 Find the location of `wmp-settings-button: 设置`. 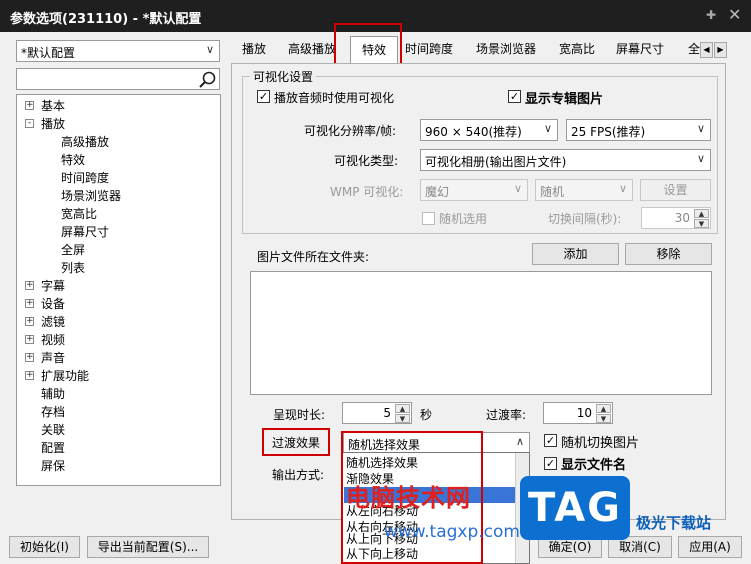

wmp-settings-button: 设置 is located at coordinates (675, 190).